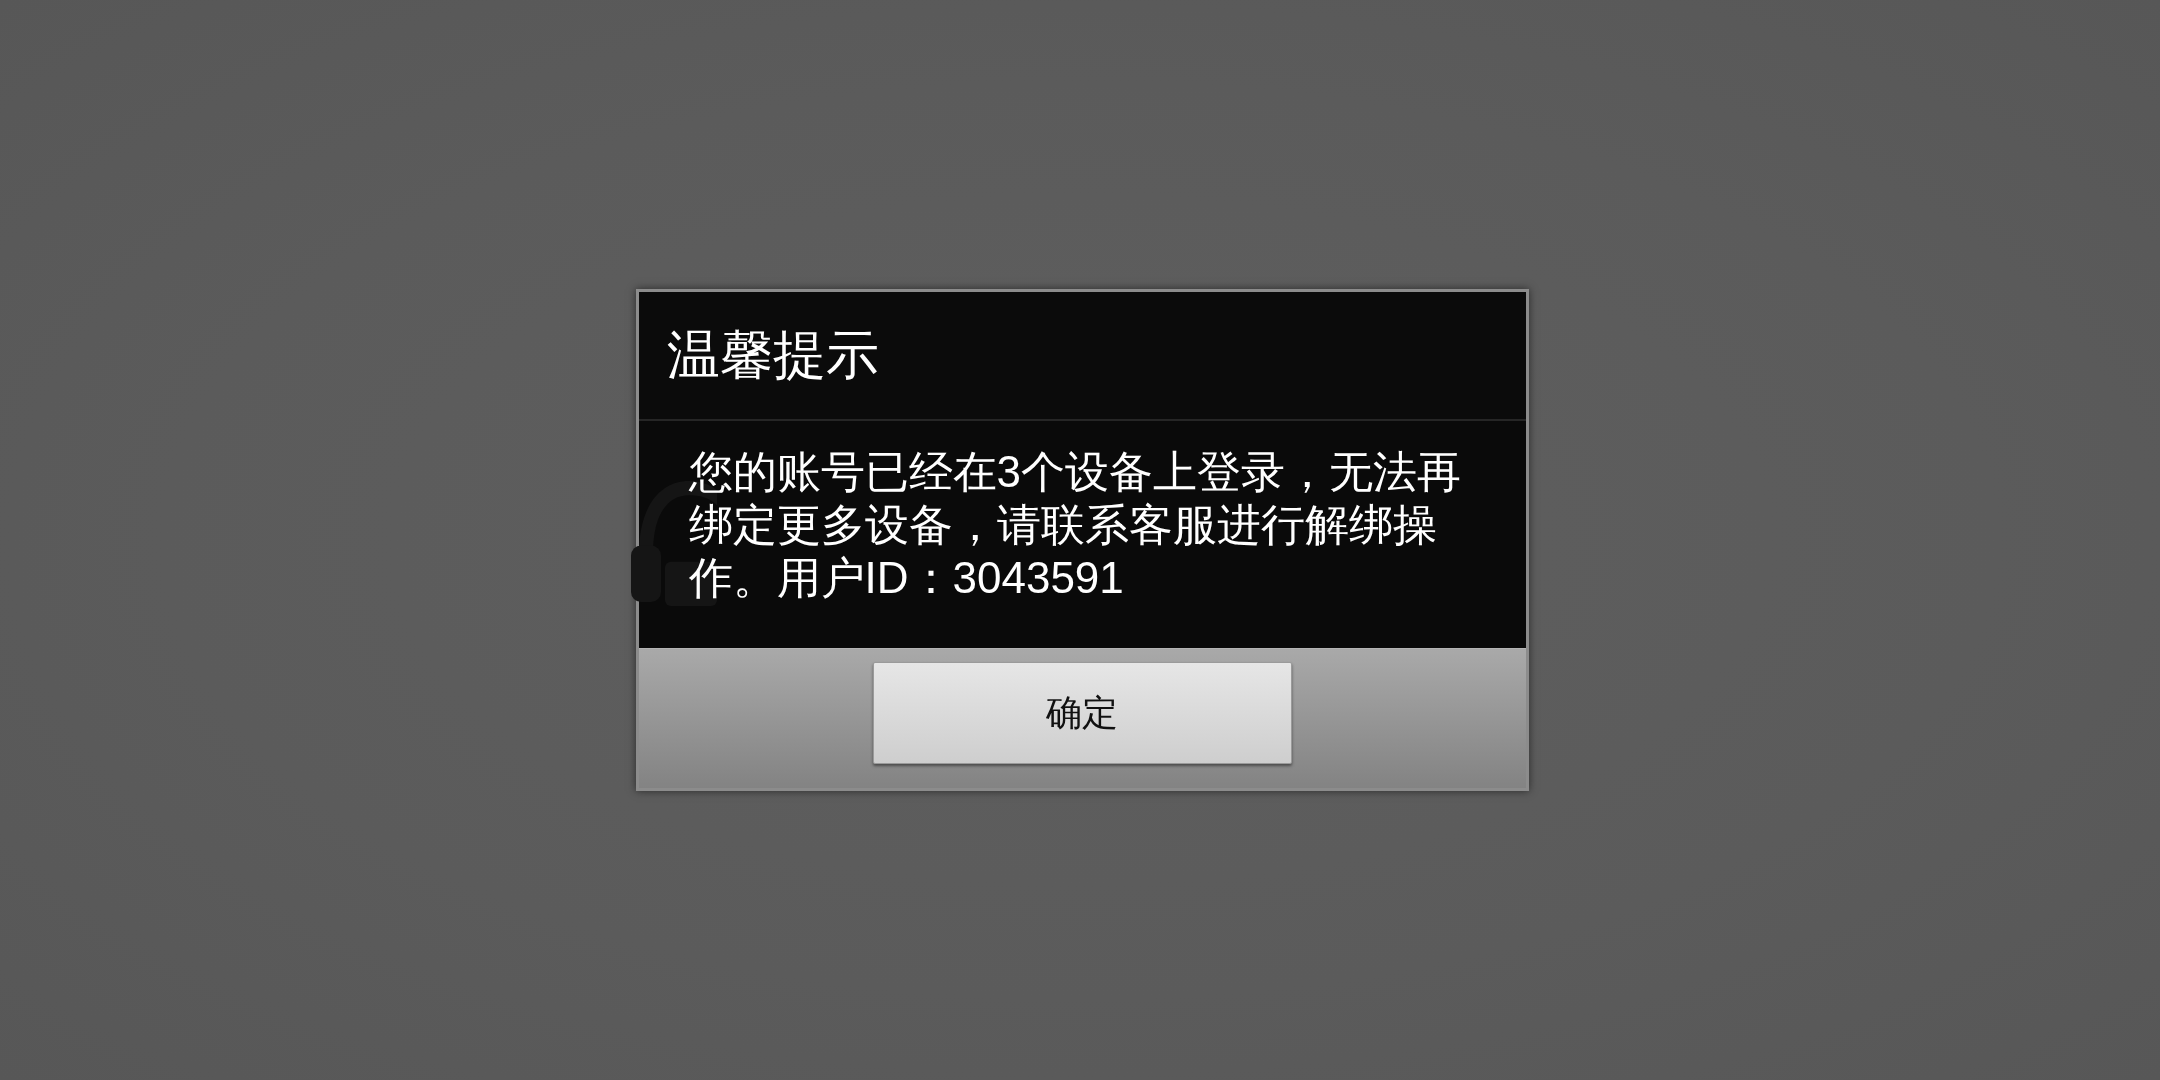 The width and height of the screenshot is (2160, 1080). Describe the element at coordinates (1082, 713) in the screenshot. I see `confirm-button: 确定` at that location.